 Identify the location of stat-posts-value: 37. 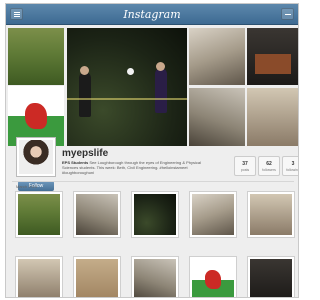
(245, 164).